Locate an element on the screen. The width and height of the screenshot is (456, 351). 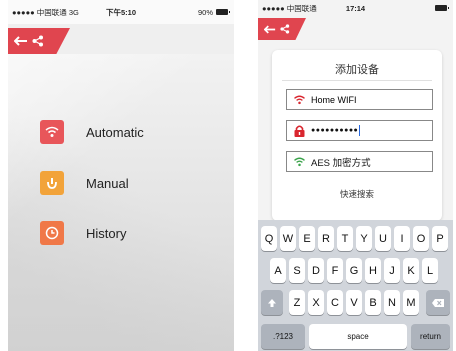
wifi-signal-icon is located at coordinates (299, 162).